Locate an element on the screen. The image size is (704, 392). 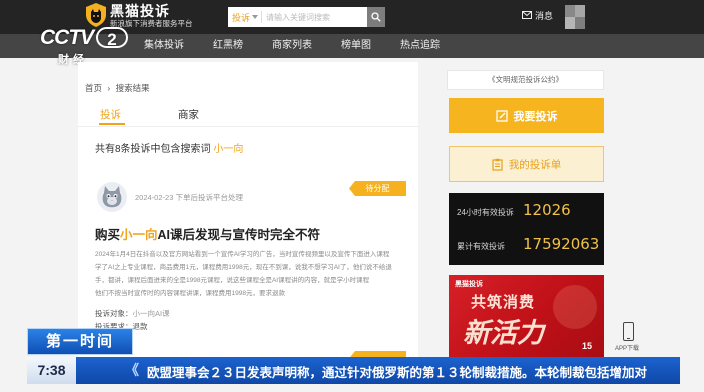
edit-pen-icon is located at coordinates (501, 115).